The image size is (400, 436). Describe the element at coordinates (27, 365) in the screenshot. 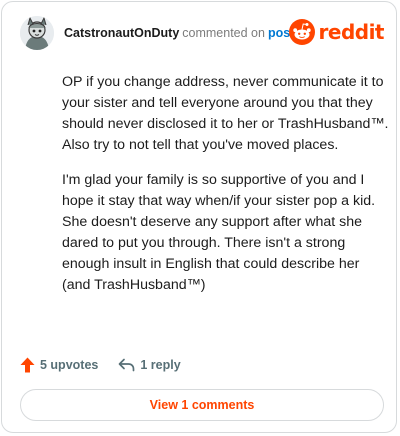

I see `upvote-arrow-icon` at that location.